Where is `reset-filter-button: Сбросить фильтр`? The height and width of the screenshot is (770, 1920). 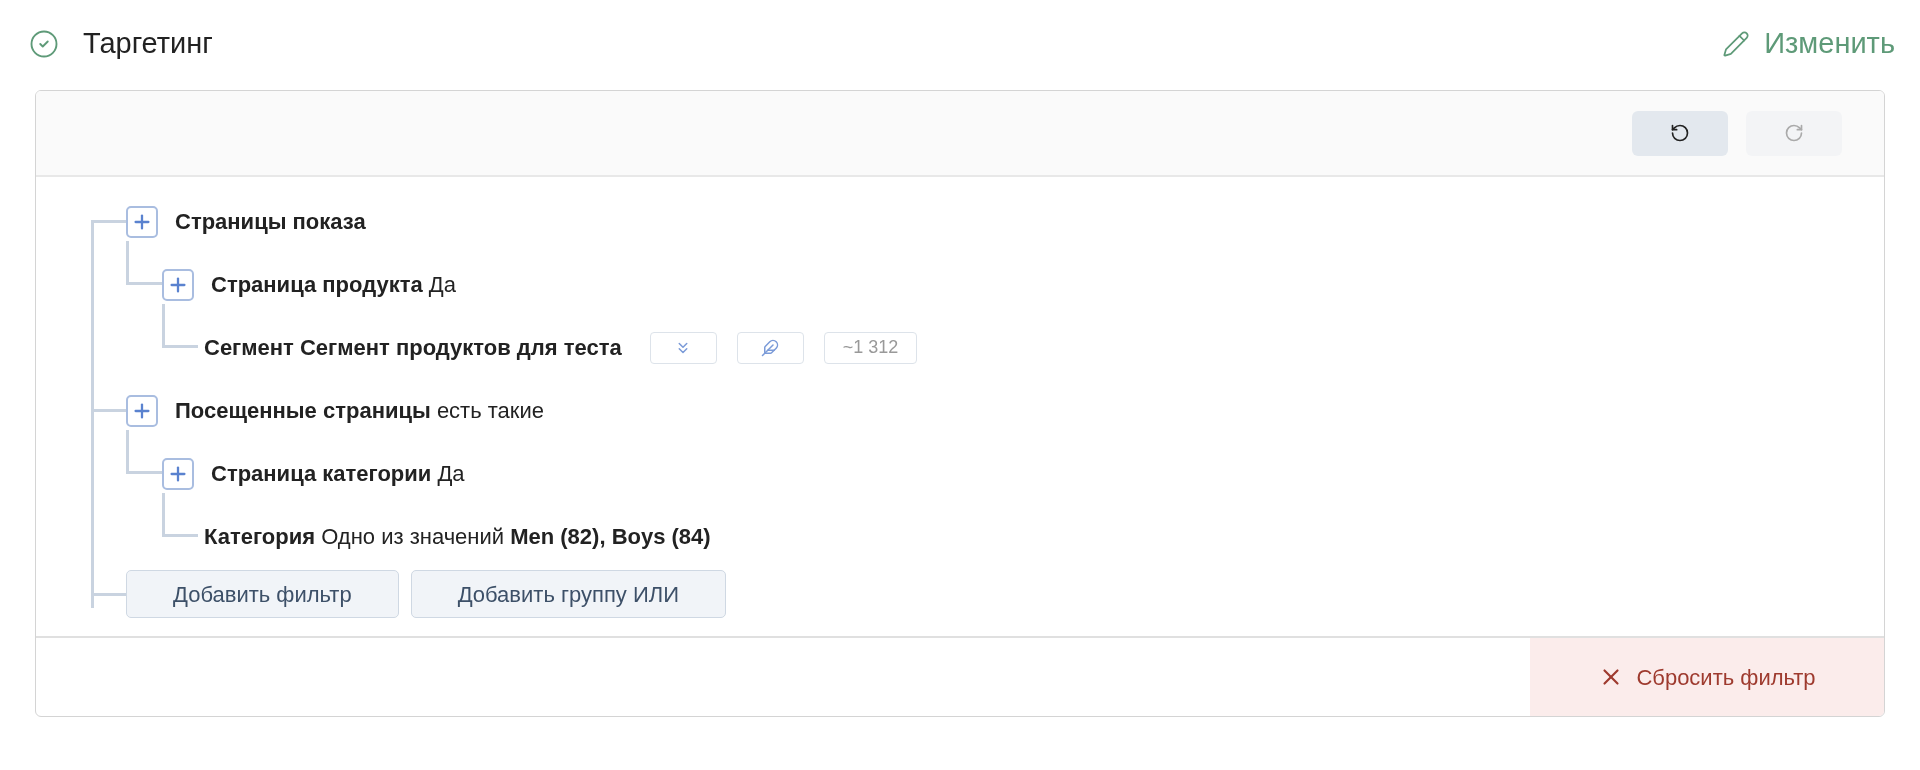 reset-filter-button: Сбросить фильтр is located at coordinates (1707, 677).